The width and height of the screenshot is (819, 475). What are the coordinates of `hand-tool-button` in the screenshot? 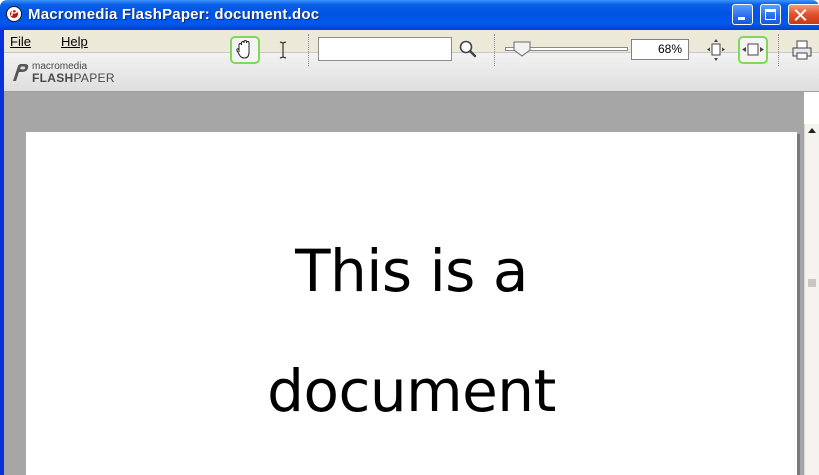 It's located at (245, 50).